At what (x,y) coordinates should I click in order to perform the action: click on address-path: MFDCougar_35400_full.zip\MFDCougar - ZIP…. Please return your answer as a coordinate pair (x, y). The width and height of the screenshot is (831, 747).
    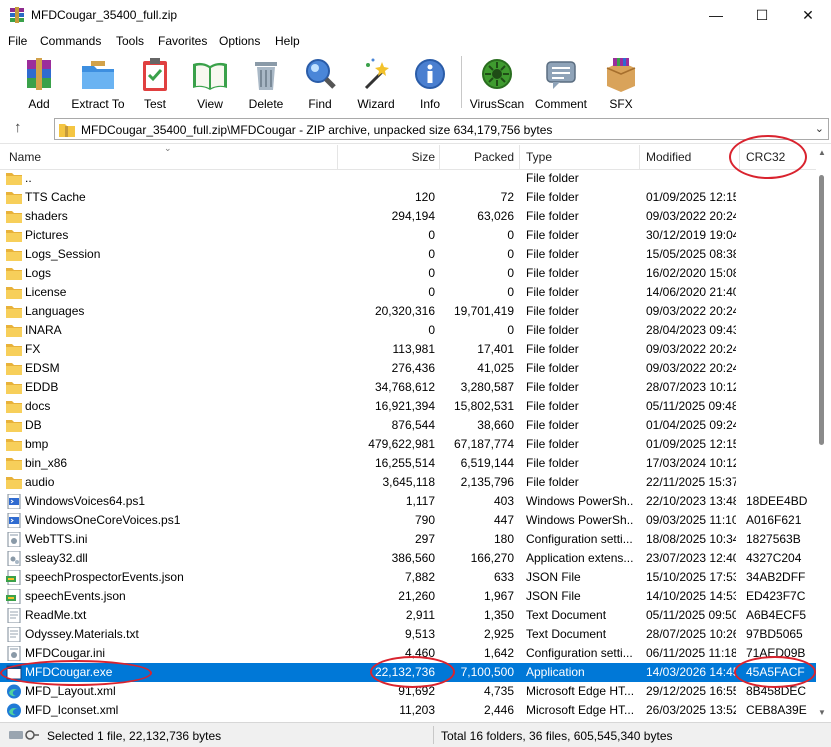
    Looking at the image, I should click on (317, 130).